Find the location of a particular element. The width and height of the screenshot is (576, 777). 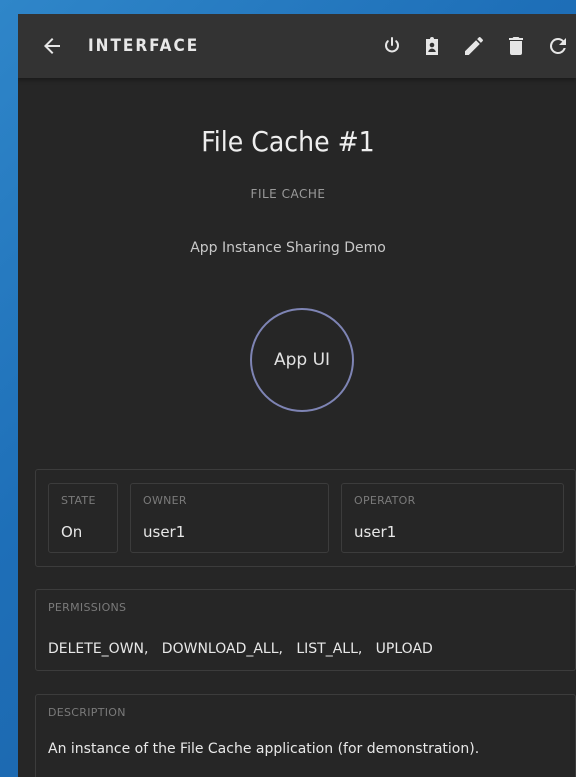

owner-label: OWNER is located at coordinates (165, 500).